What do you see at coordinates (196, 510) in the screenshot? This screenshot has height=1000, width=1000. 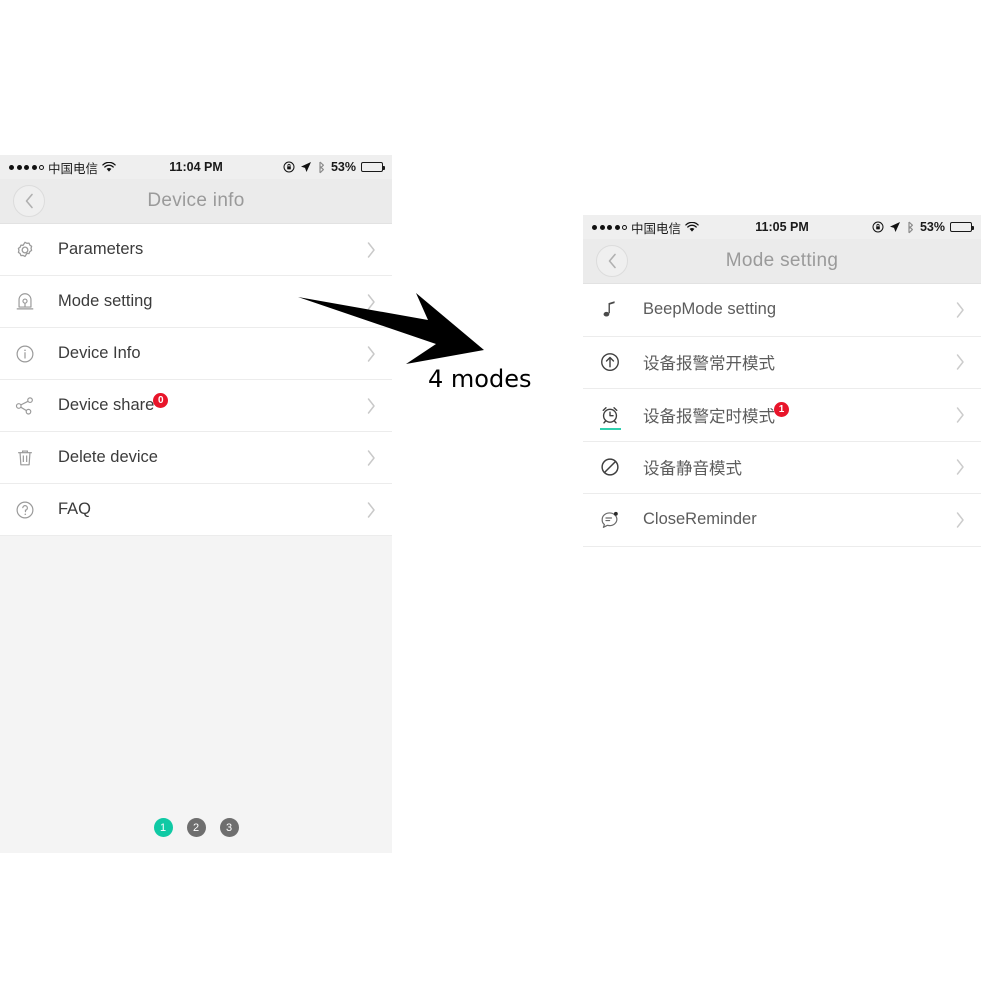 I see `list-item-faq: FAQ` at bounding box center [196, 510].